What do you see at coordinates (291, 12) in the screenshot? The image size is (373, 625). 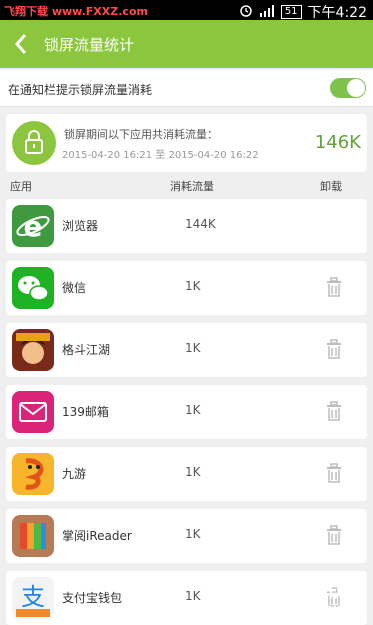 I see `battery-indicator: 51` at bounding box center [291, 12].